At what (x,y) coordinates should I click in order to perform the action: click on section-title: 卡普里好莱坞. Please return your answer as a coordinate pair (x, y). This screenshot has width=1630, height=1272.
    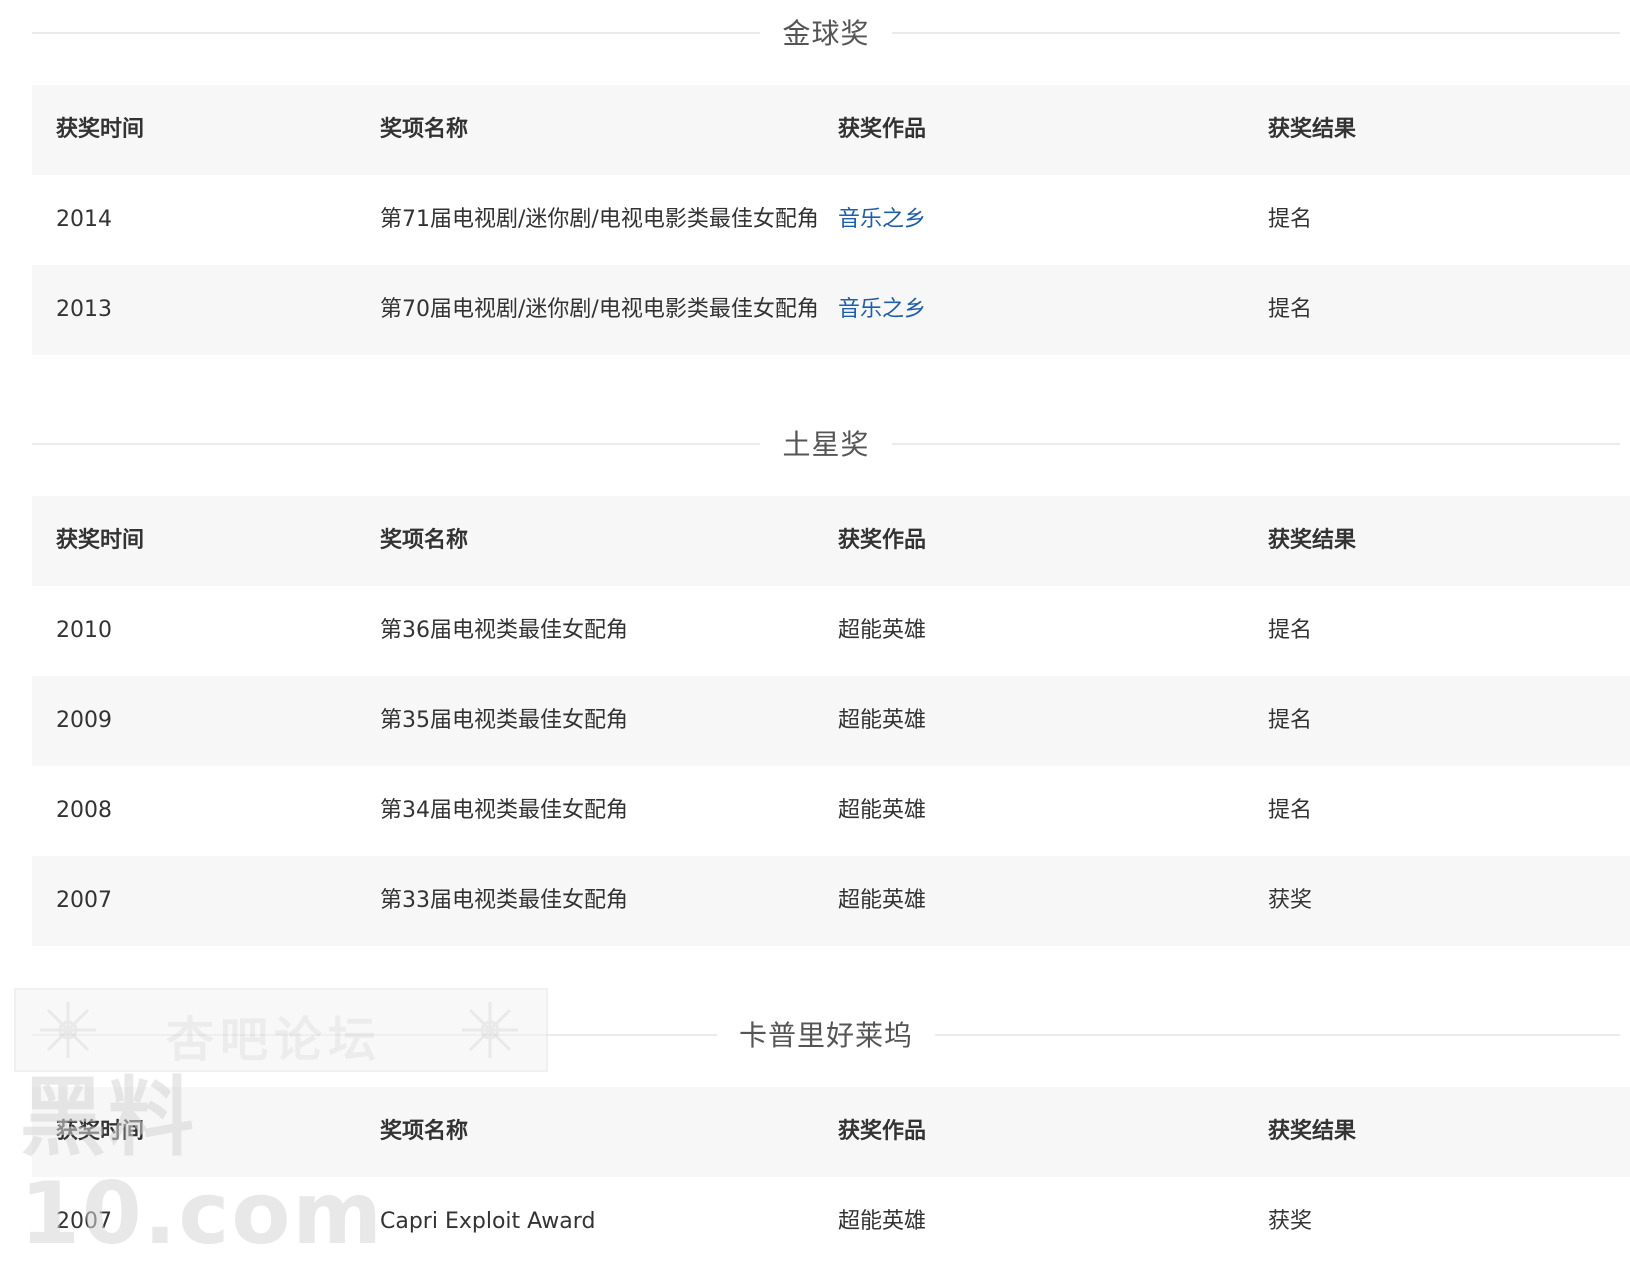
    Looking at the image, I should click on (826, 1034).